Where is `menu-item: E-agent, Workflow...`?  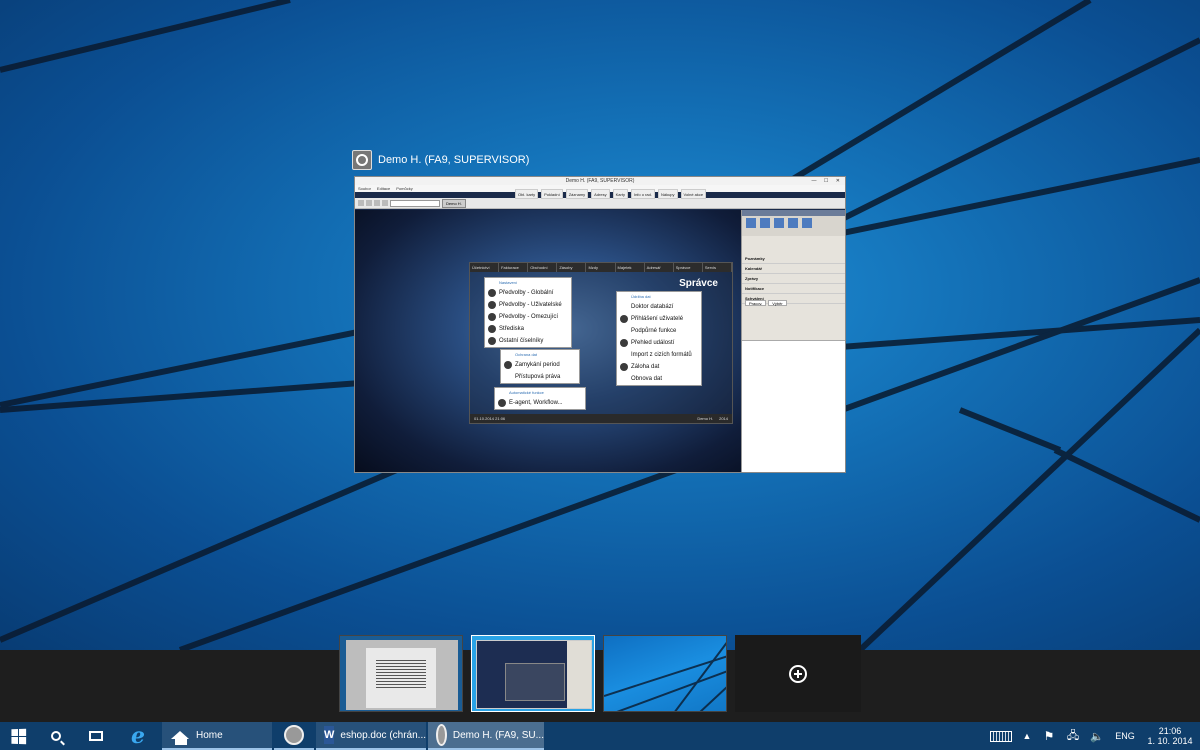 menu-item: E-agent, Workflow... is located at coordinates (540, 403).